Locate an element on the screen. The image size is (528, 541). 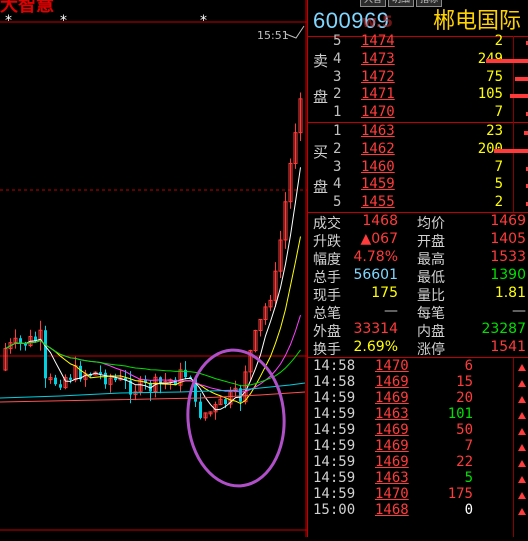
buy-depth-bar is located at coordinates (526, 133).